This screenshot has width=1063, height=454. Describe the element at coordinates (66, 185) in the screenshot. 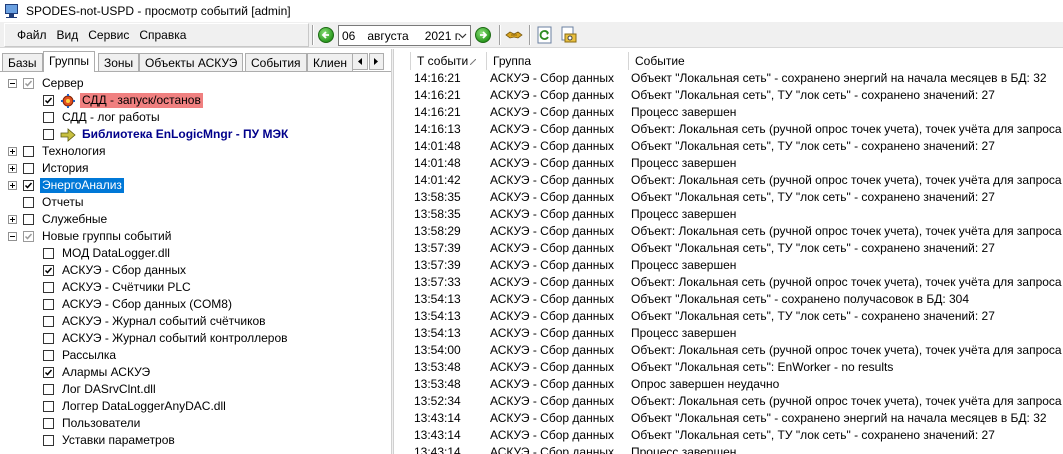

I see `tree-item: ЭнергоАнализ` at that location.